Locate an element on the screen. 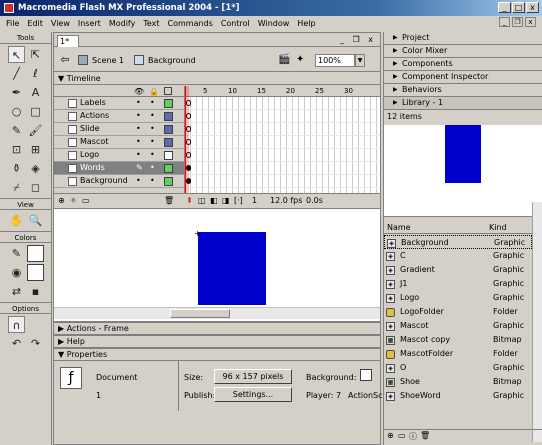 The height and width of the screenshot is (445, 542). edit-multiple-icon: ◨ is located at coordinates (226, 200).